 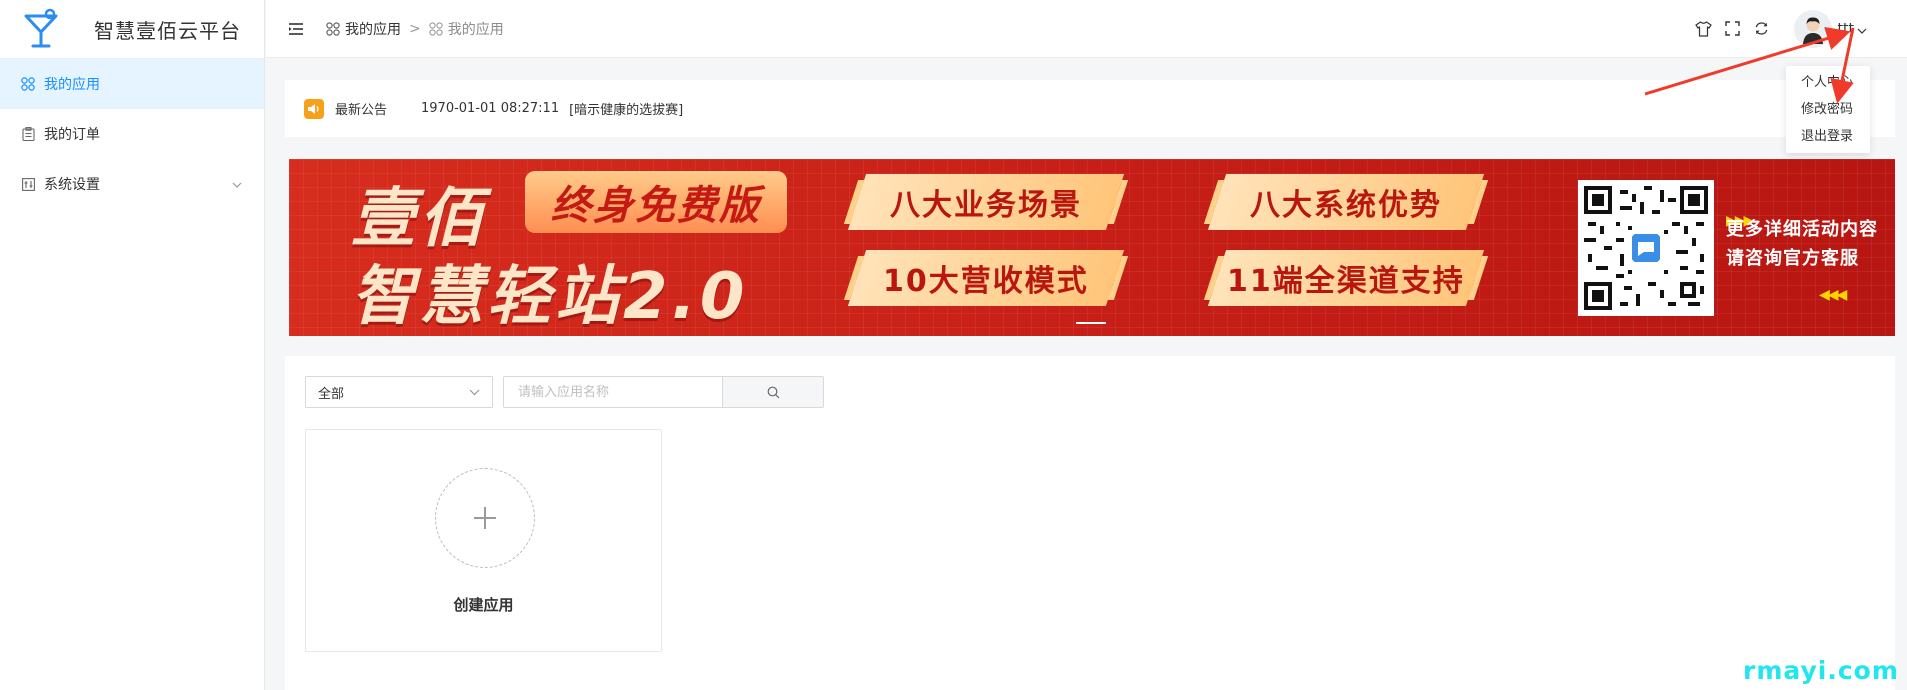 What do you see at coordinates (1828, 136) in the screenshot?
I see `menu-item-logout: 退出登录` at bounding box center [1828, 136].